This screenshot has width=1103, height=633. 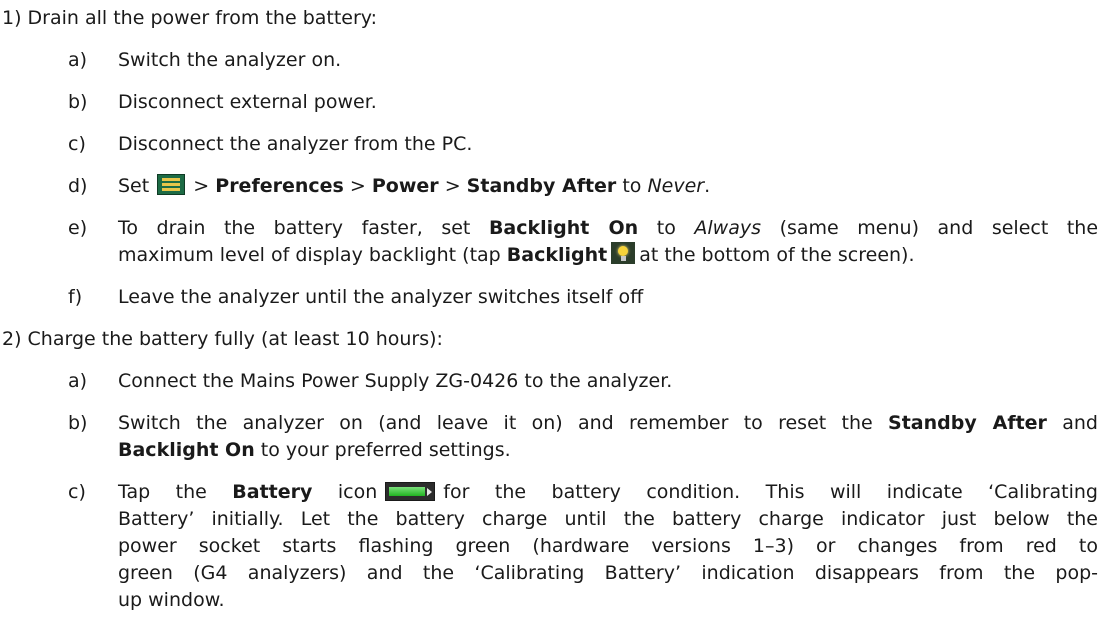 I want to click on e-to: to, so click(x=666, y=228).